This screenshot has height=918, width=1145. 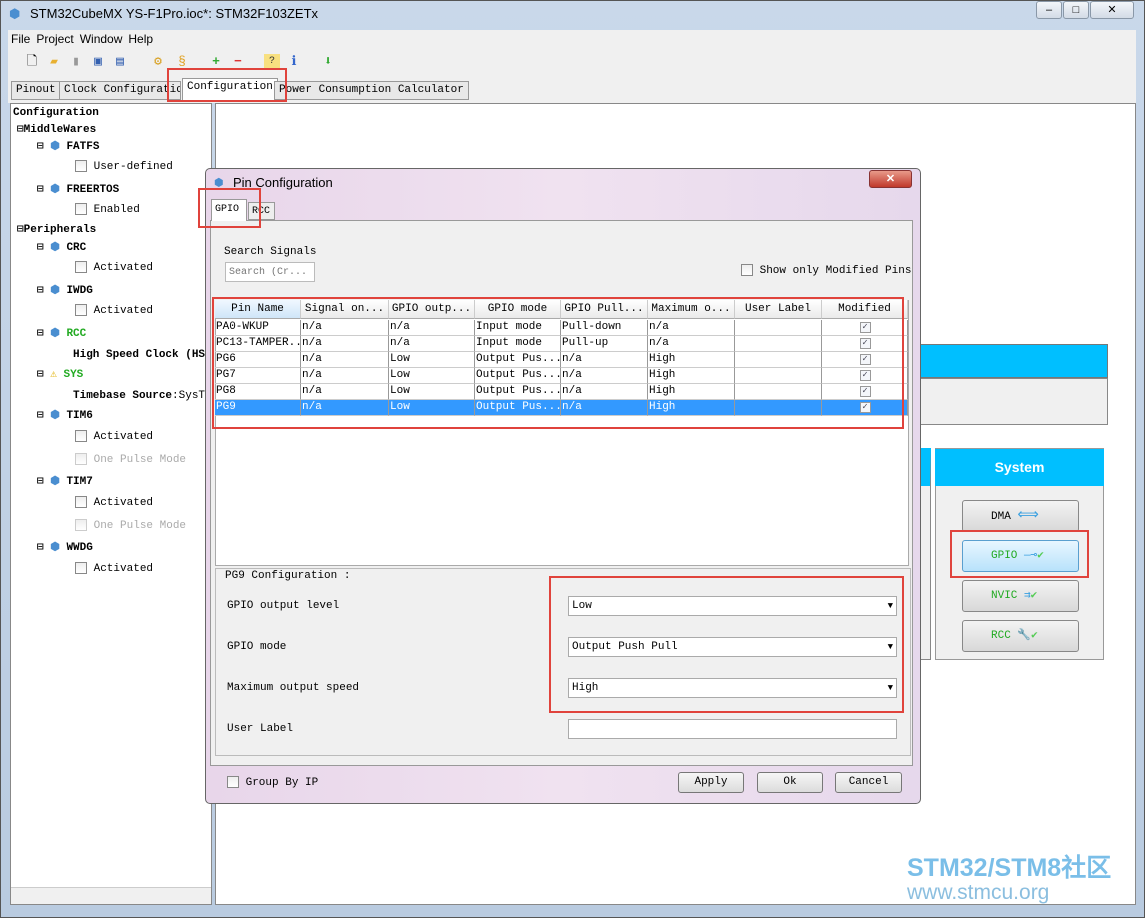 I want to click on tim6-one-pulse: One Pulse Mode, so click(x=130, y=459).